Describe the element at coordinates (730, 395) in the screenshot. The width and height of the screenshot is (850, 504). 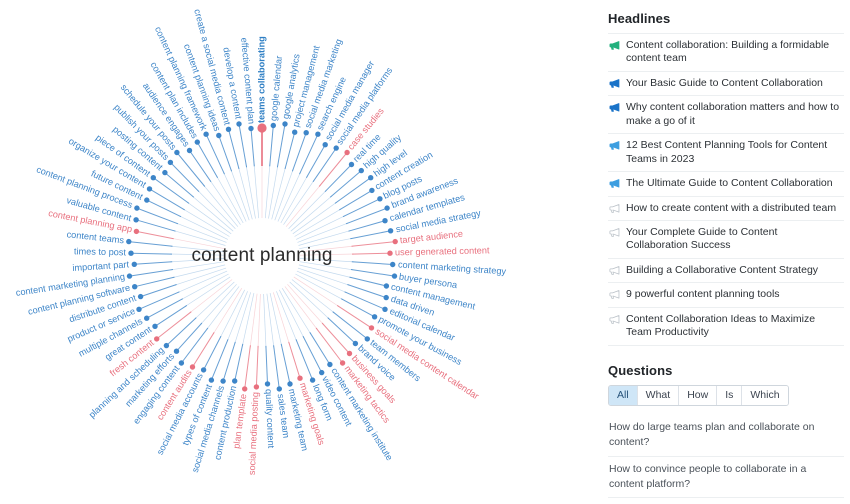
I see `question-filter-is: Is` at that location.